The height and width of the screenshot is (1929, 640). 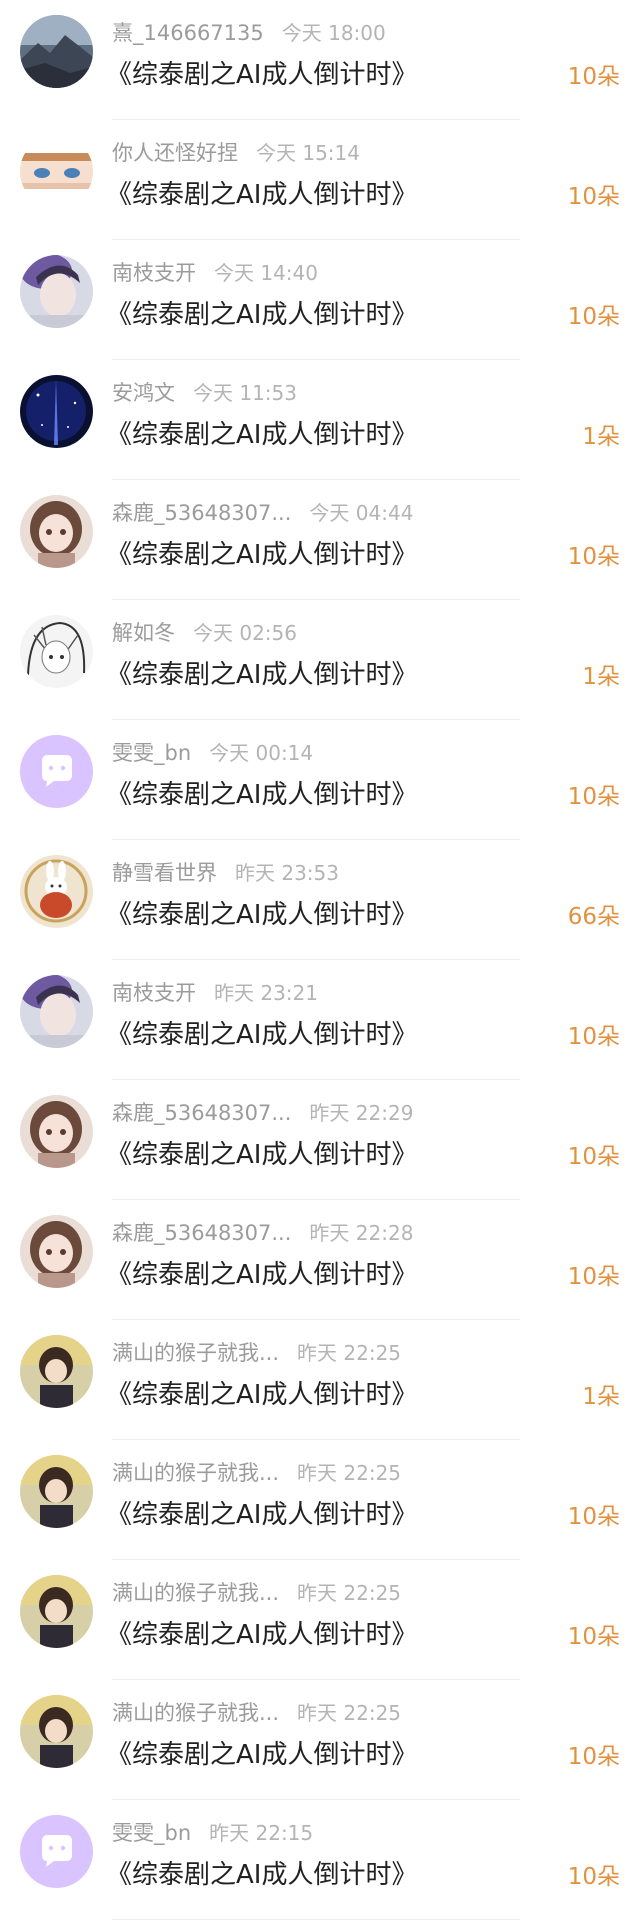 I want to click on sender-meta: 静雪看世界 昨天 23:53, so click(x=225, y=873).